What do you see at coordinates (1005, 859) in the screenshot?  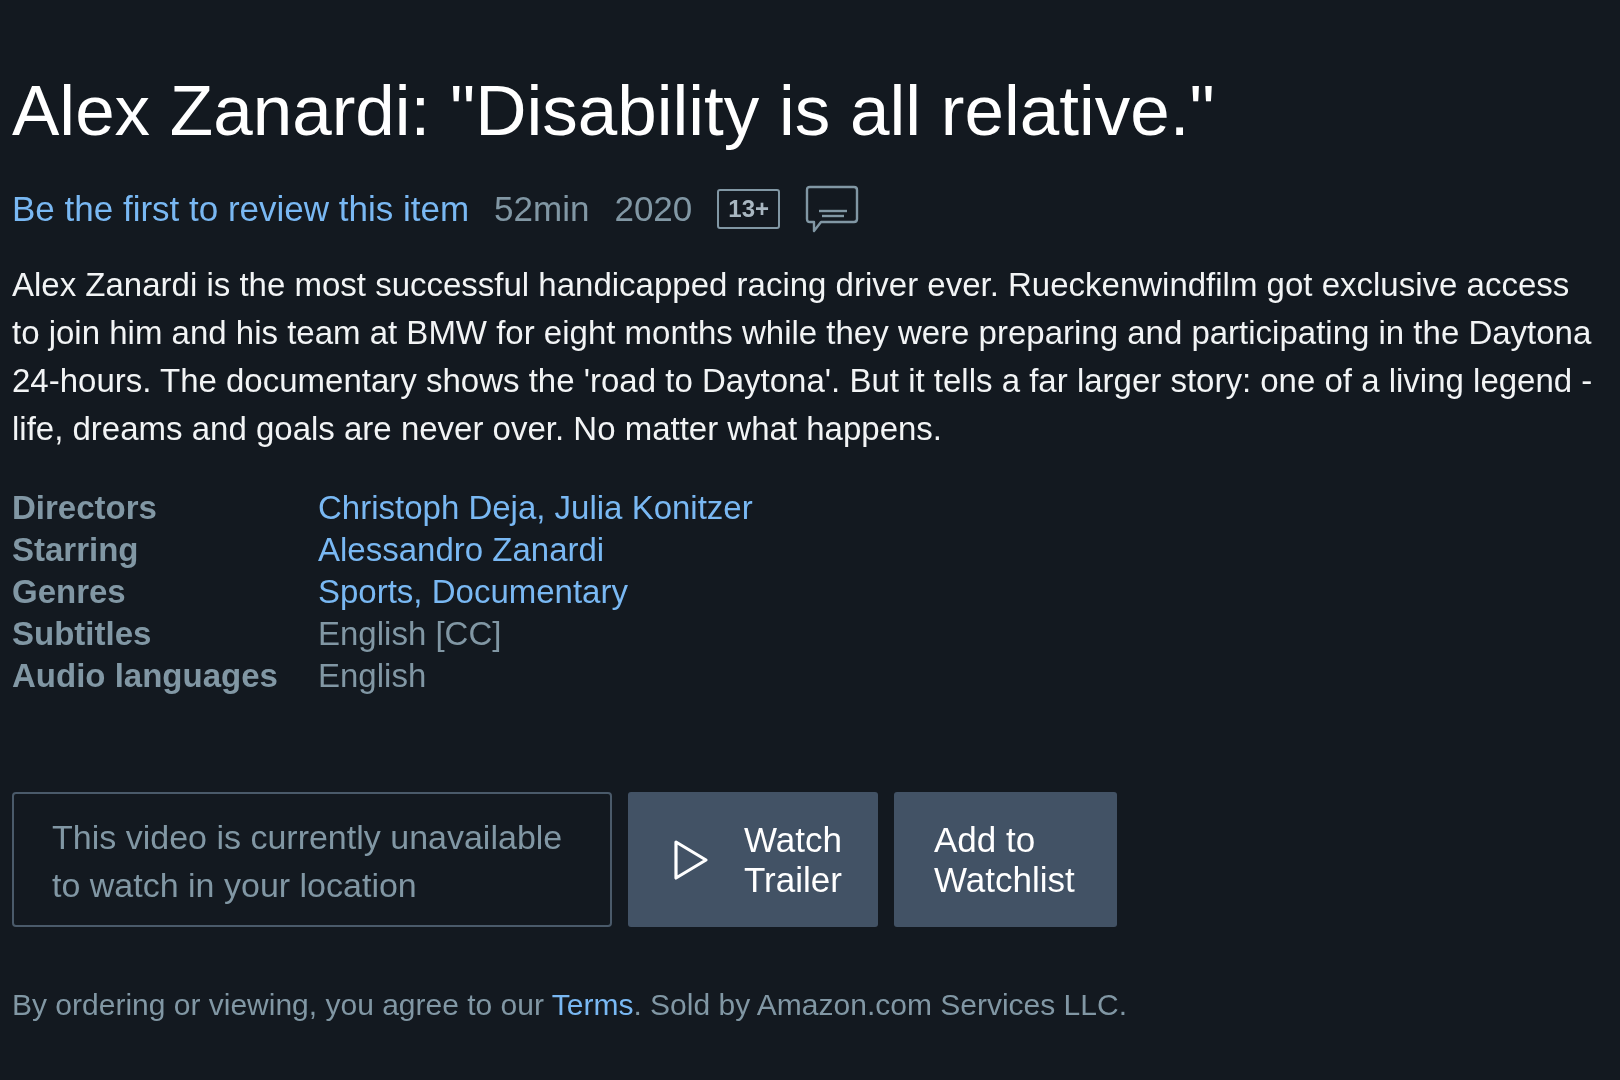 I see `watchlist-button: Add to Watchlist` at bounding box center [1005, 859].